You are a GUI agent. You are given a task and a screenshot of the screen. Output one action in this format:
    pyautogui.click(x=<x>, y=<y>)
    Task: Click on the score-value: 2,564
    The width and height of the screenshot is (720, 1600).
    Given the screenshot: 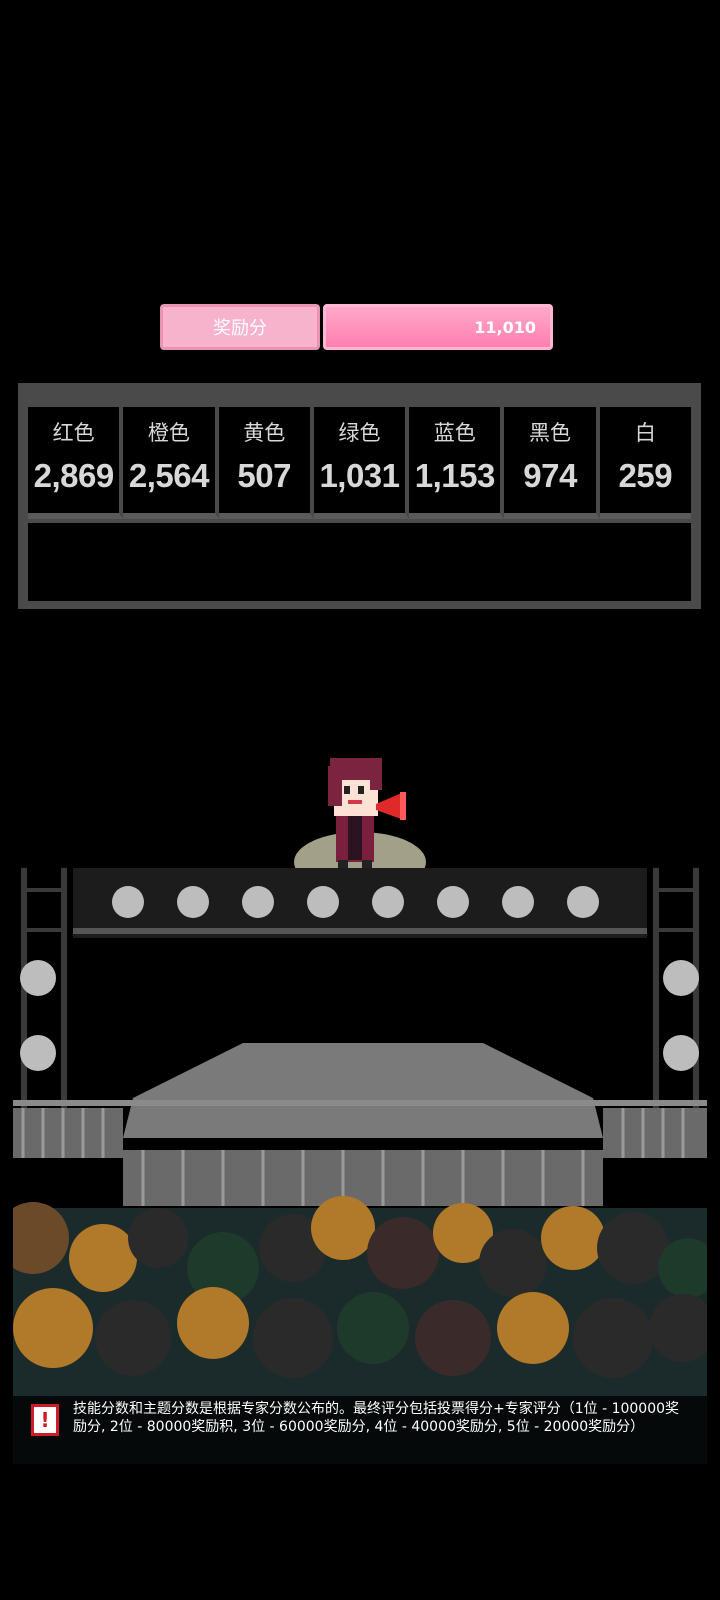 What is the action you would take?
    pyautogui.click(x=169, y=475)
    